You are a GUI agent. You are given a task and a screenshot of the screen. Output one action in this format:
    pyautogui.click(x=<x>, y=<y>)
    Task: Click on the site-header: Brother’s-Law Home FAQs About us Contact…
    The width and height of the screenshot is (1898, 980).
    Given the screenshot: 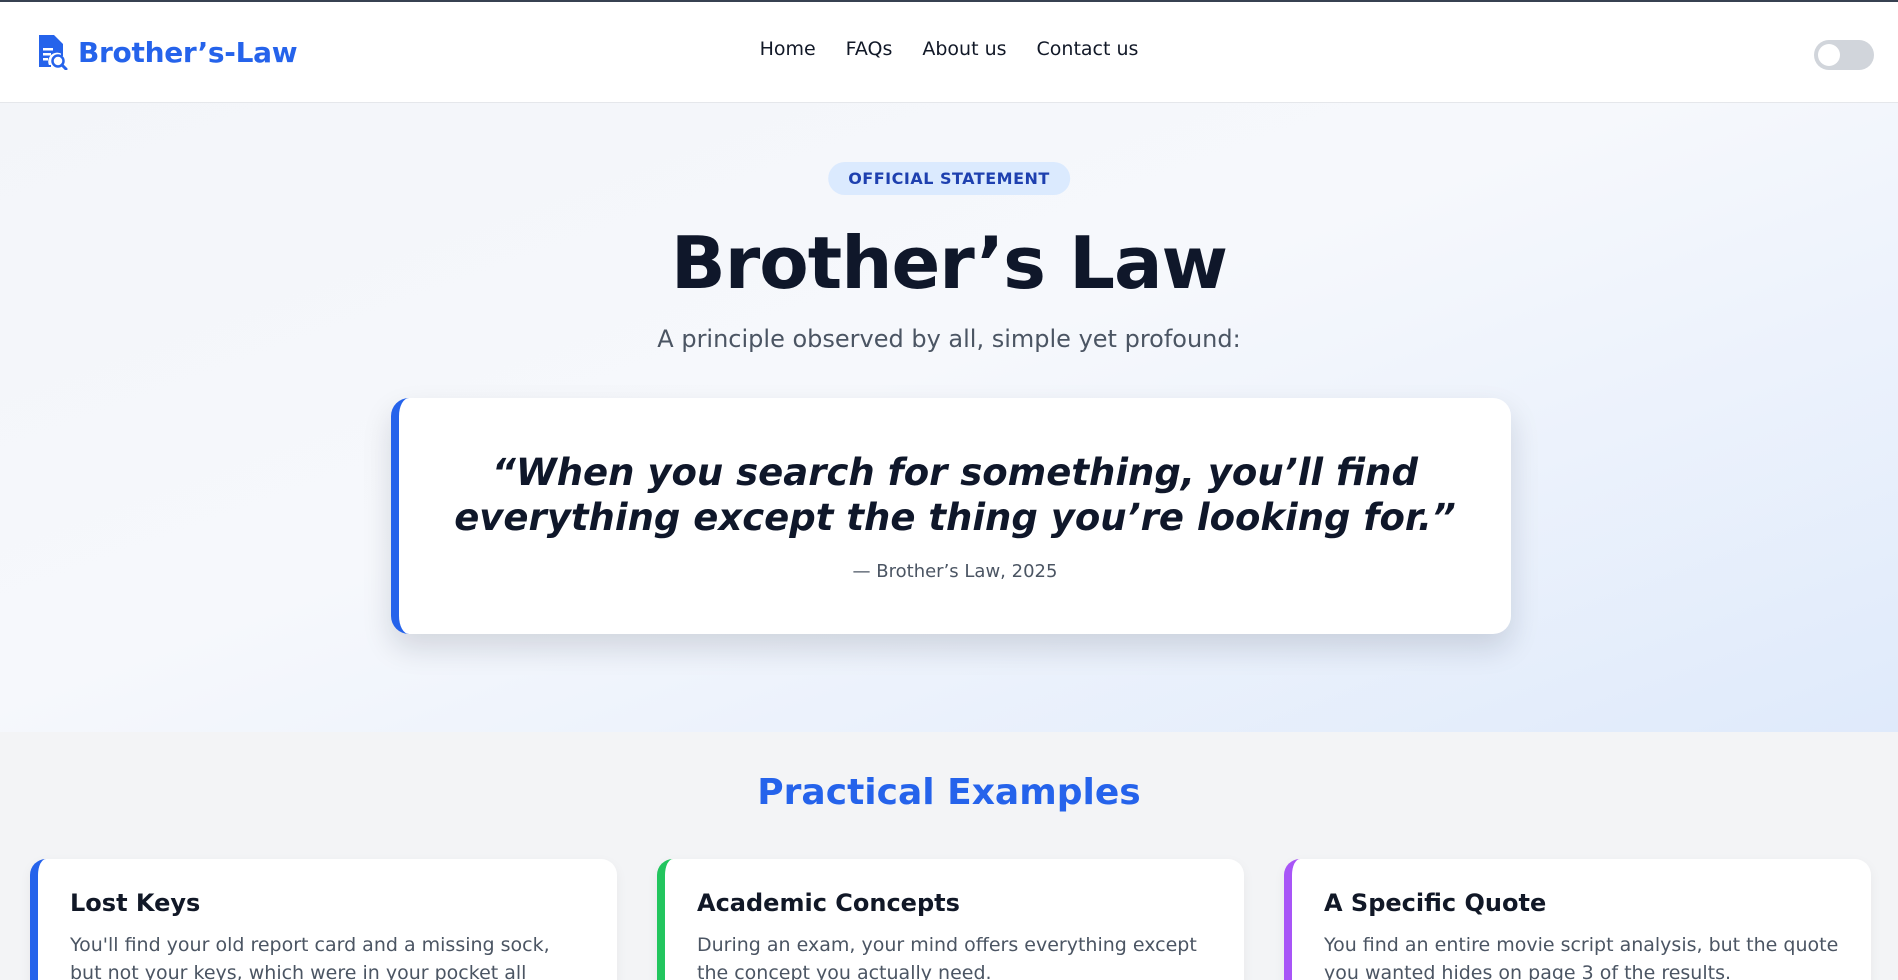 What is the action you would take?
    pyautogui.click(x=949, y=52)
    